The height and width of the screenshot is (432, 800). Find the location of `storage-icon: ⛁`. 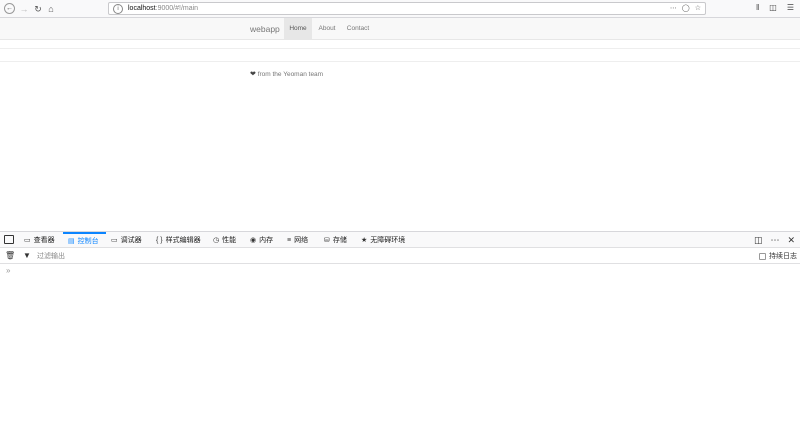

storage-icon: ⛁ is located at coordinates (327, 240).